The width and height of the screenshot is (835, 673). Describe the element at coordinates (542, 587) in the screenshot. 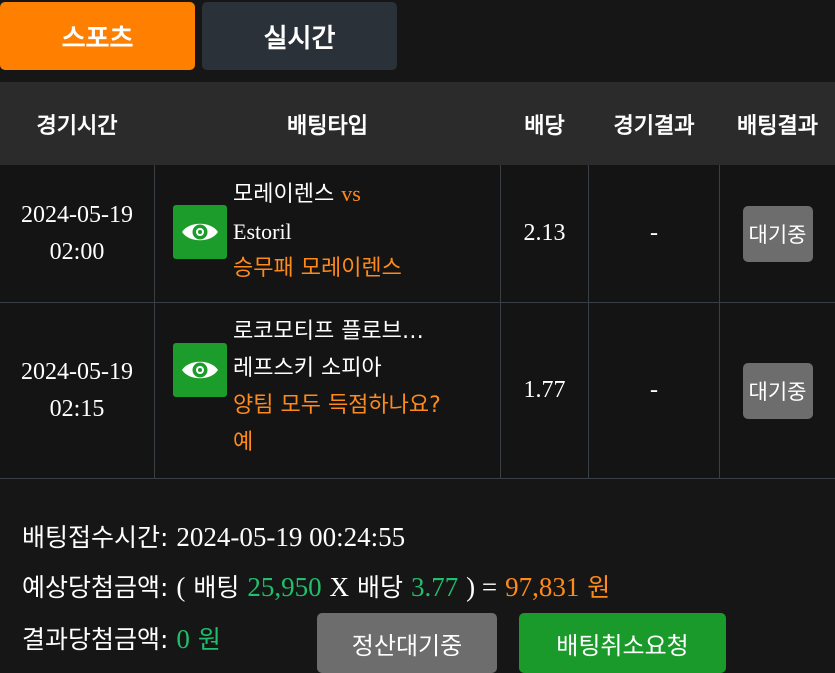

I see `expected-payout-amount: 97,831` at that location.